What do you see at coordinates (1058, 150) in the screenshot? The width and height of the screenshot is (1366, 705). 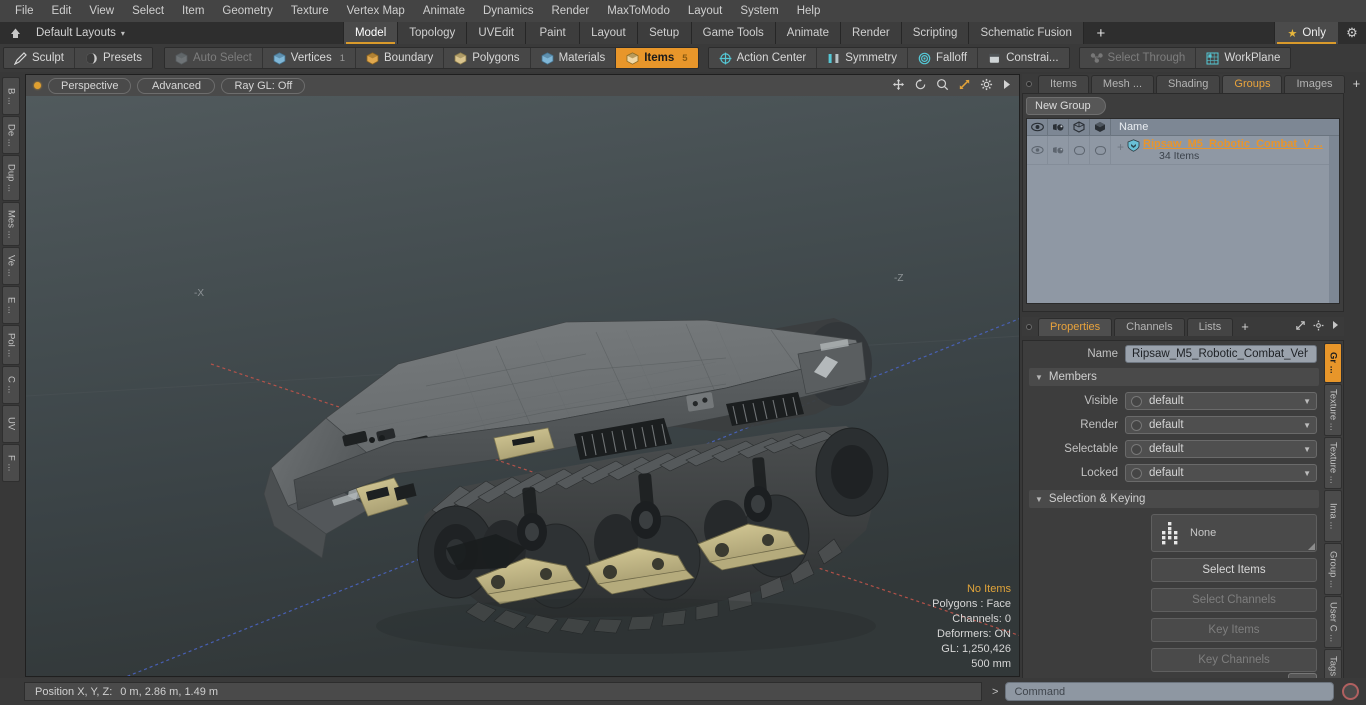 I see `row-render-icon` at bounding box center [1058, 150].